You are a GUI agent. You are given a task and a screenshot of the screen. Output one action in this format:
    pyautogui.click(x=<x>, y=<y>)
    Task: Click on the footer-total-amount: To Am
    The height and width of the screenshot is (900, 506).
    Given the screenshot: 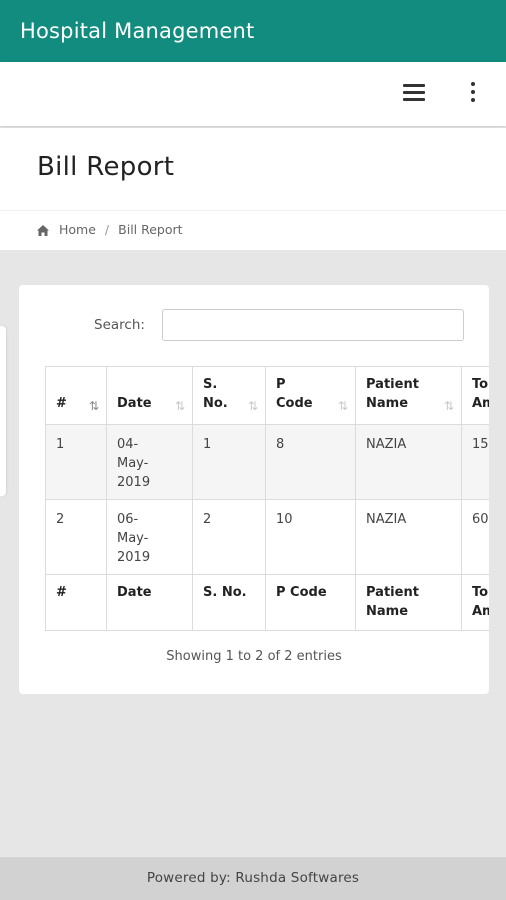 What is the action you would take?
    pyautogui.click(x=475, y=602)
    